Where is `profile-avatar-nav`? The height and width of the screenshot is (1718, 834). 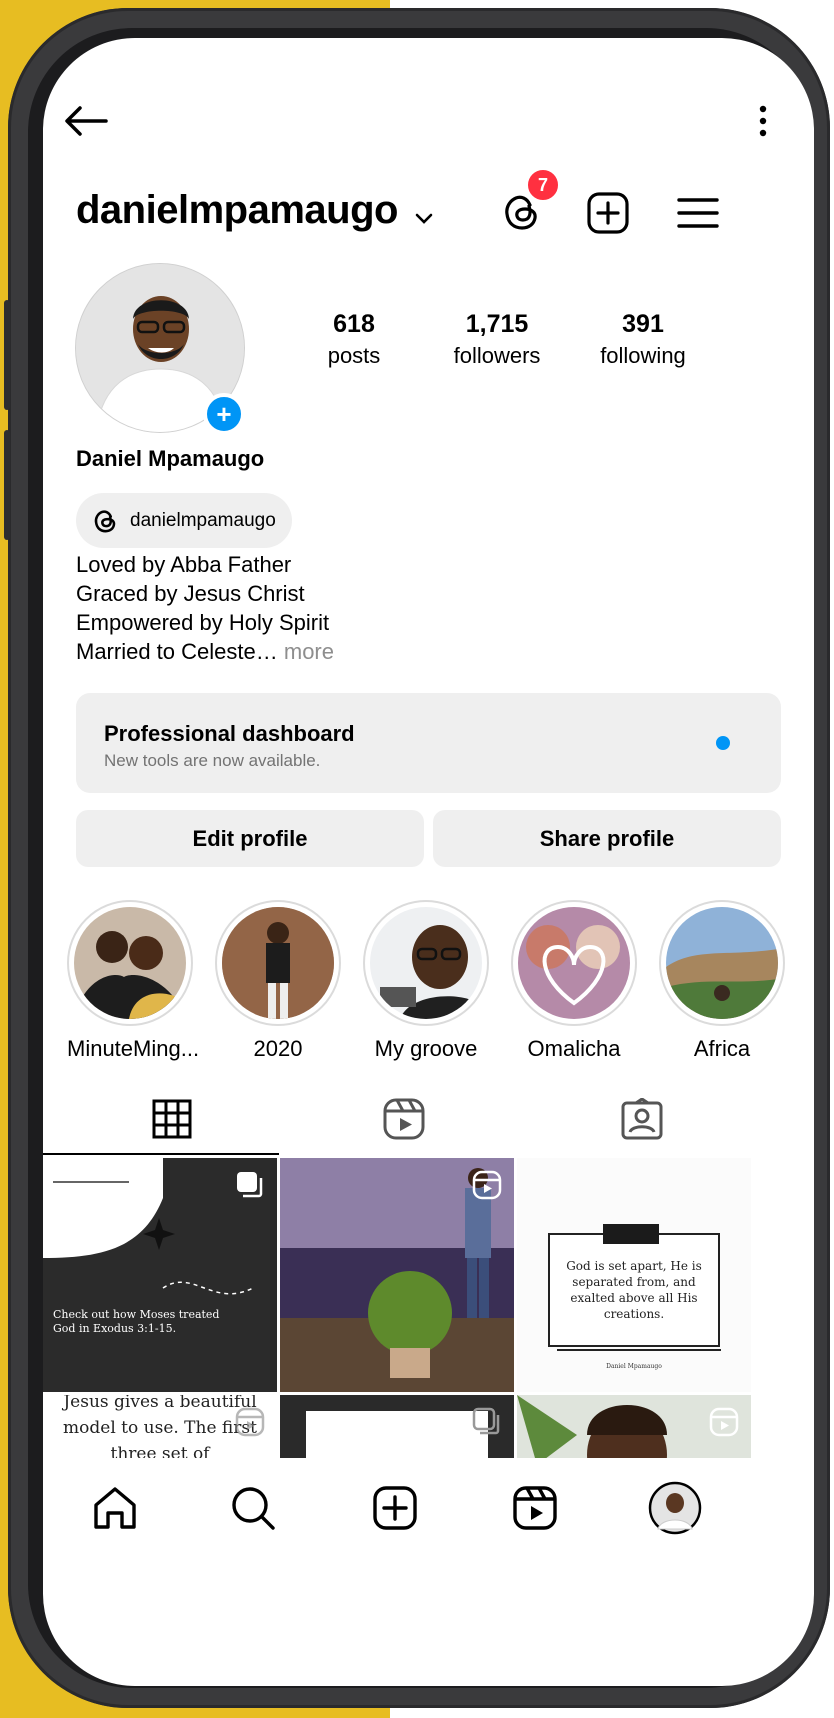 profile-avatar-nav is located at coordinates (675, 1508).